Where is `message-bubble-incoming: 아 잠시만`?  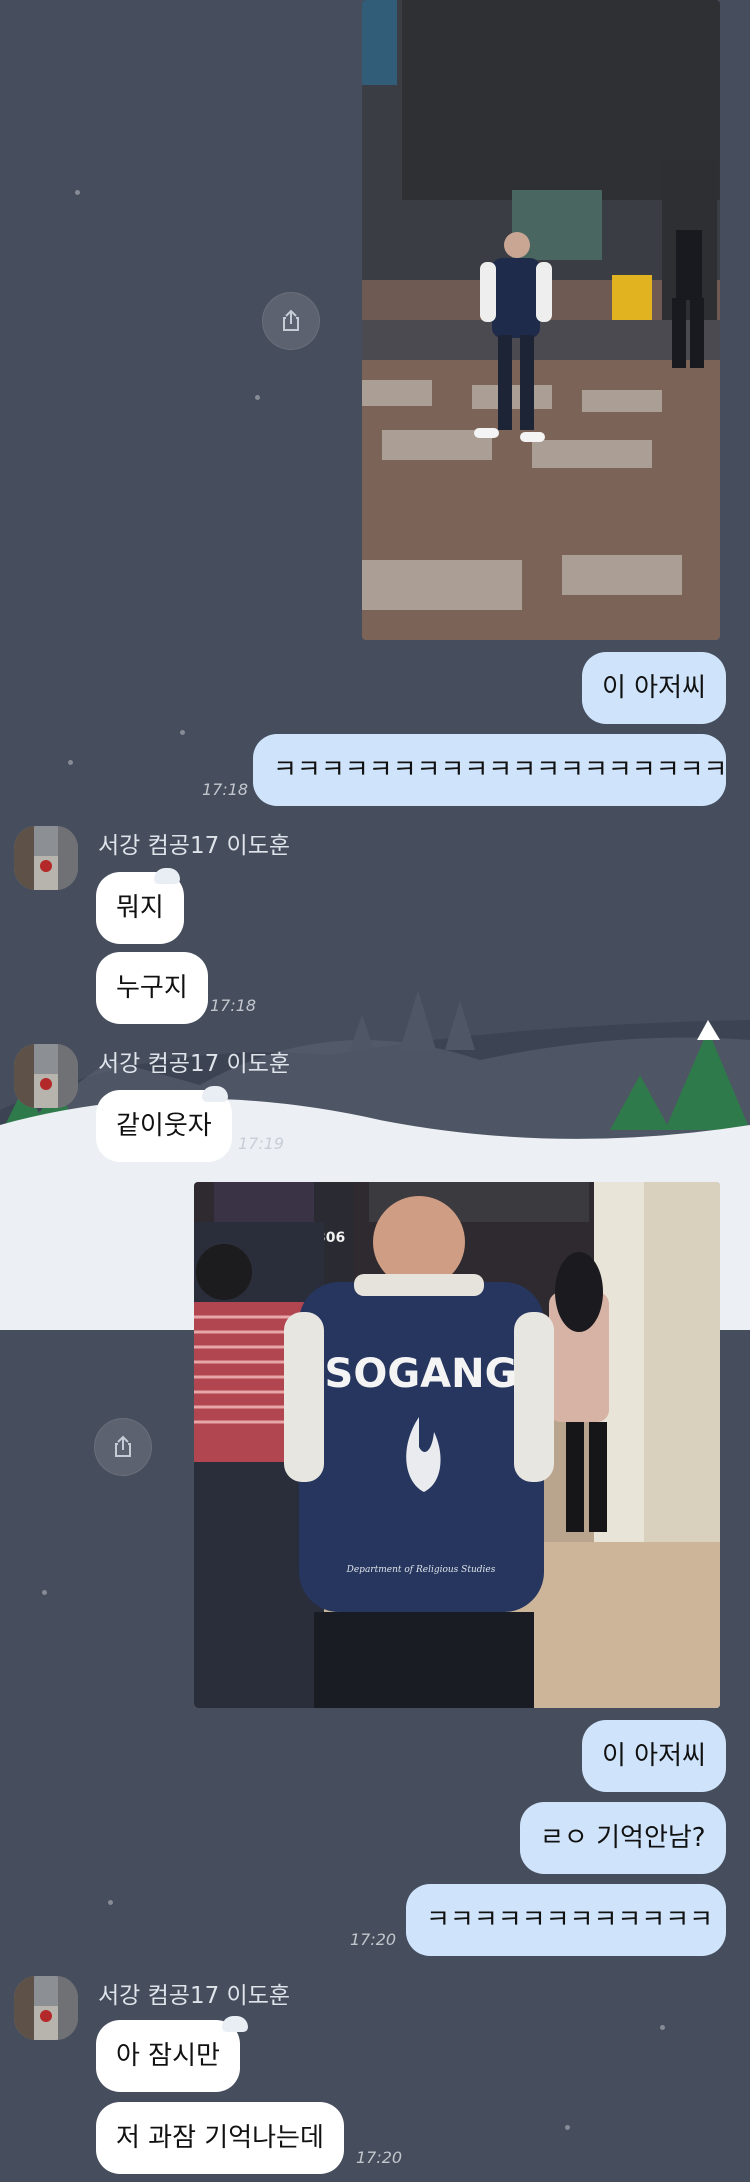 message-bubble-incoming: 아 잠시만 is located at coordinates (168, 2056).